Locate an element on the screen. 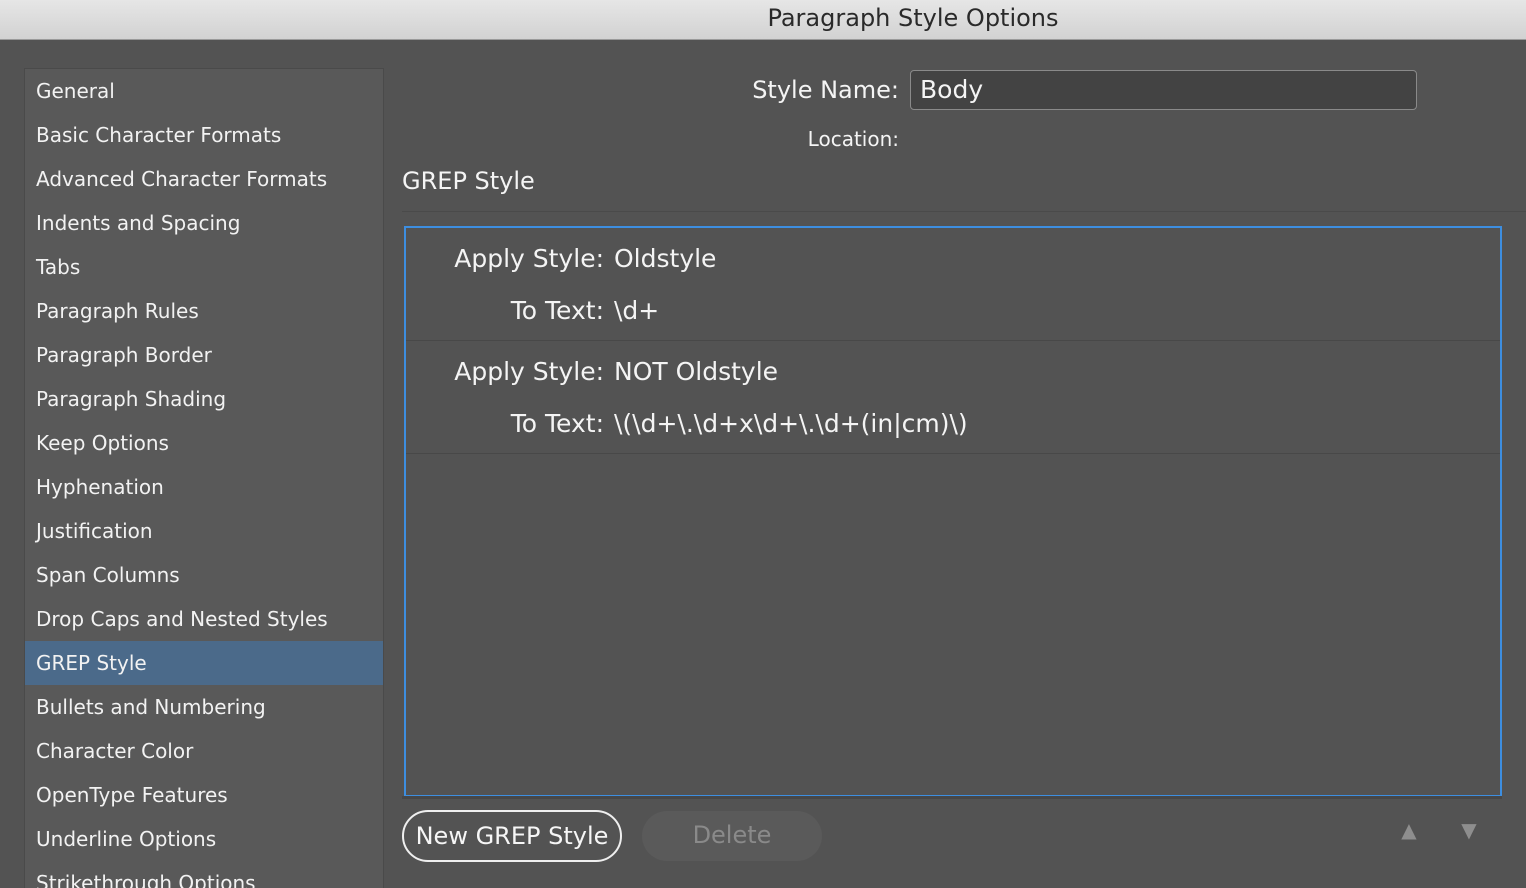 The height and width of the screenshot is (888, 1526). new-grep-style-button: New GREP Style is located at coordinates (512, 836).